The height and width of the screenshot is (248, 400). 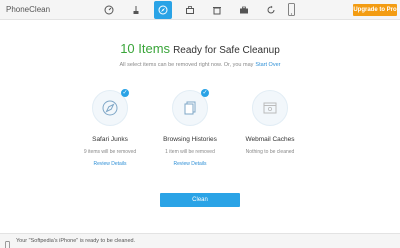 I want to click on speedometer-icon, so click(x=109, y=10).